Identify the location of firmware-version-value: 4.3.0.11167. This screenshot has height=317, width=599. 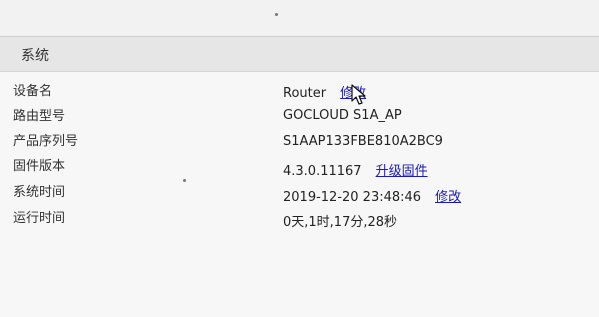
(322, 171).